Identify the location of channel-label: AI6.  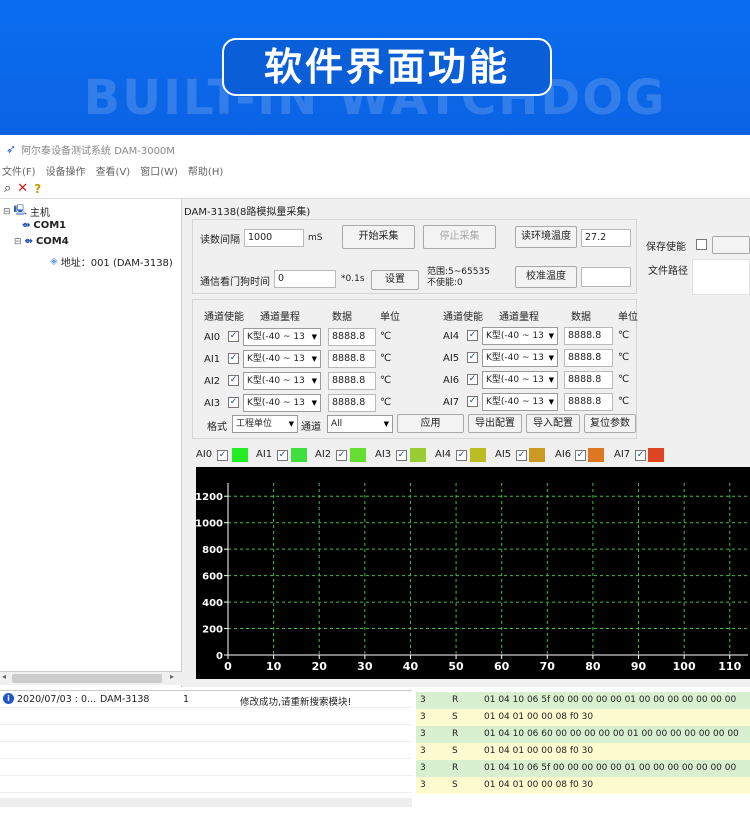
(451, 380).